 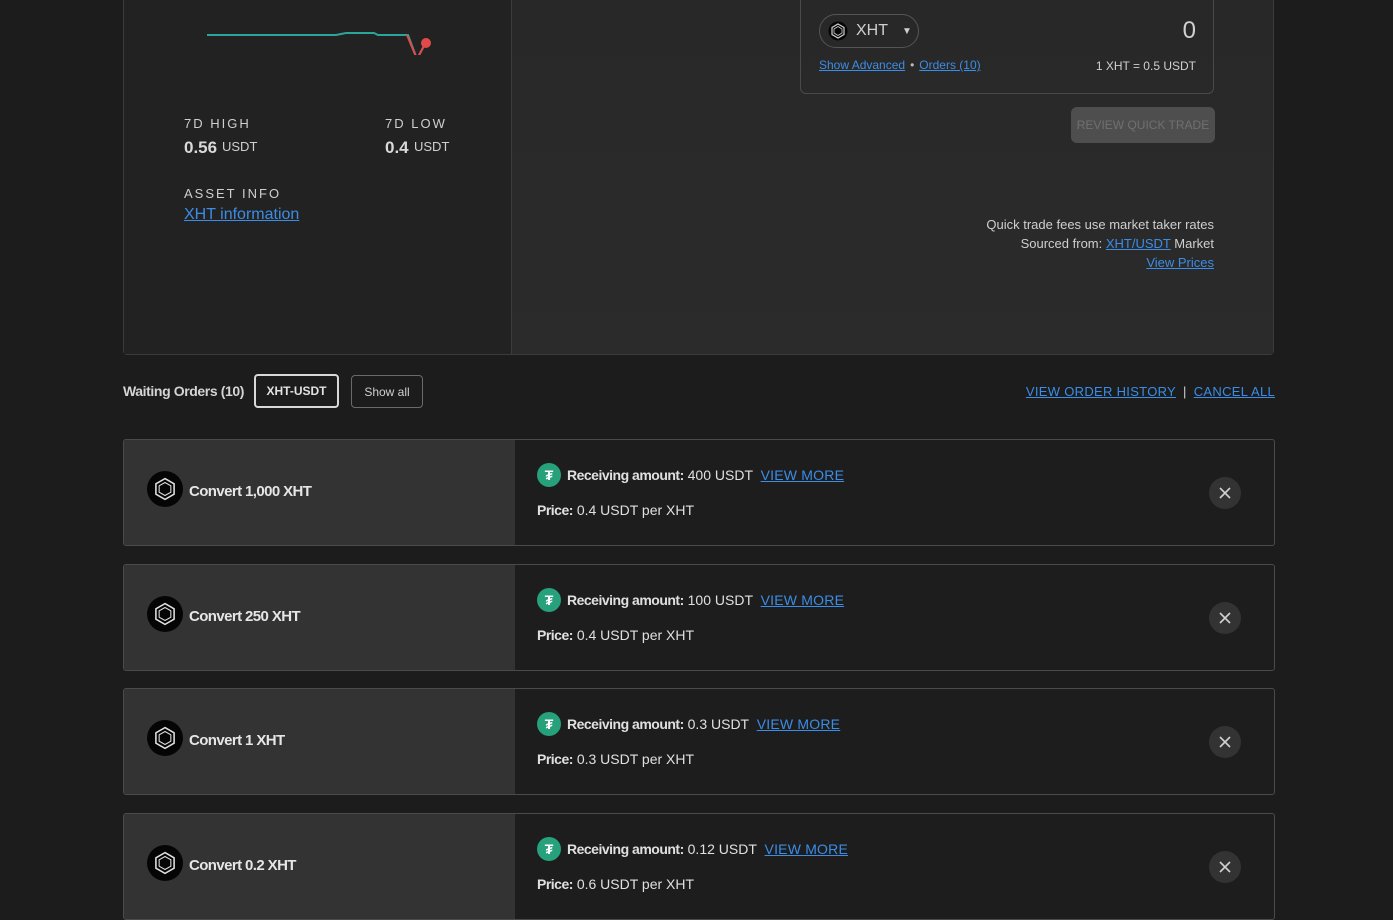 What do you see at coordinates (316, 43) in the screenshot?
I see `sparkline-line` at bounding box center [316, 43].